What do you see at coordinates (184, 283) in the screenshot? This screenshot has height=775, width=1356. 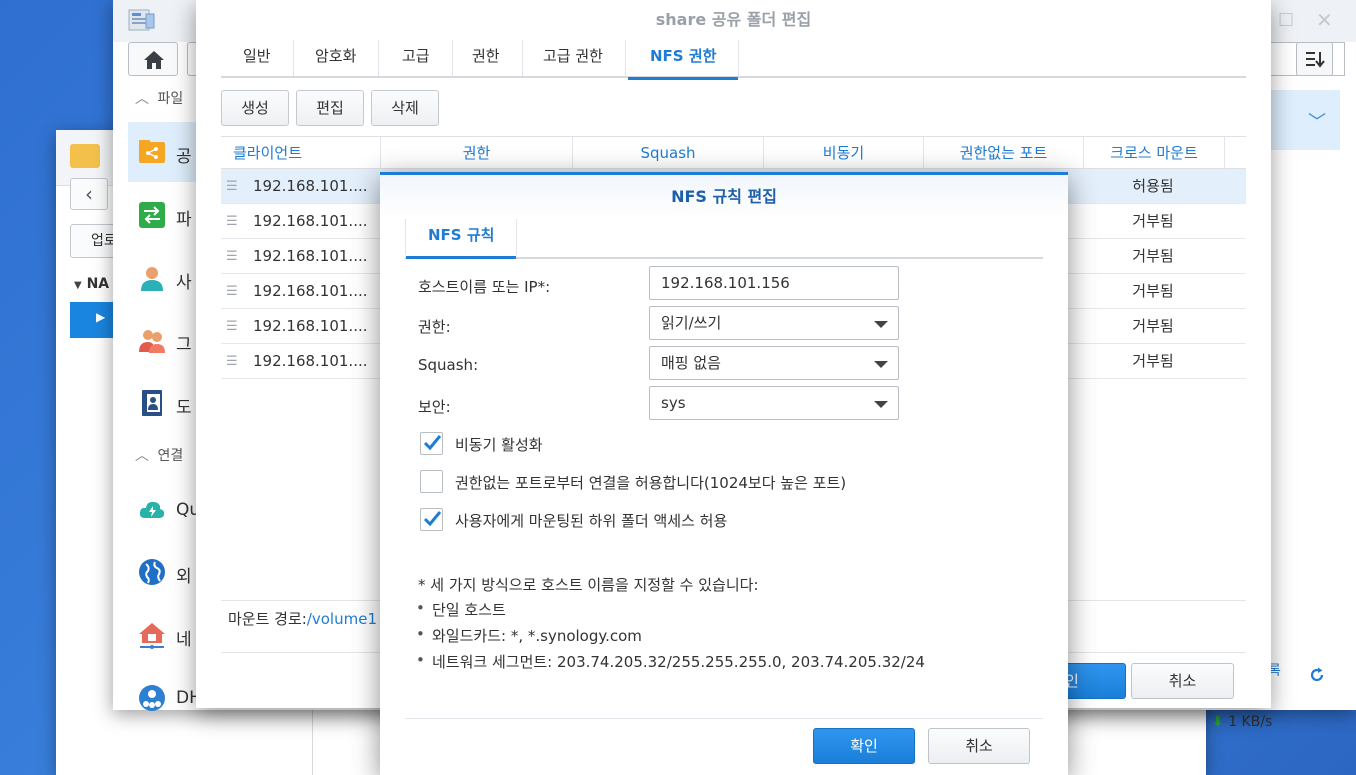 I see `sidebar-item-label: 사` at bounding box center [184, 283].